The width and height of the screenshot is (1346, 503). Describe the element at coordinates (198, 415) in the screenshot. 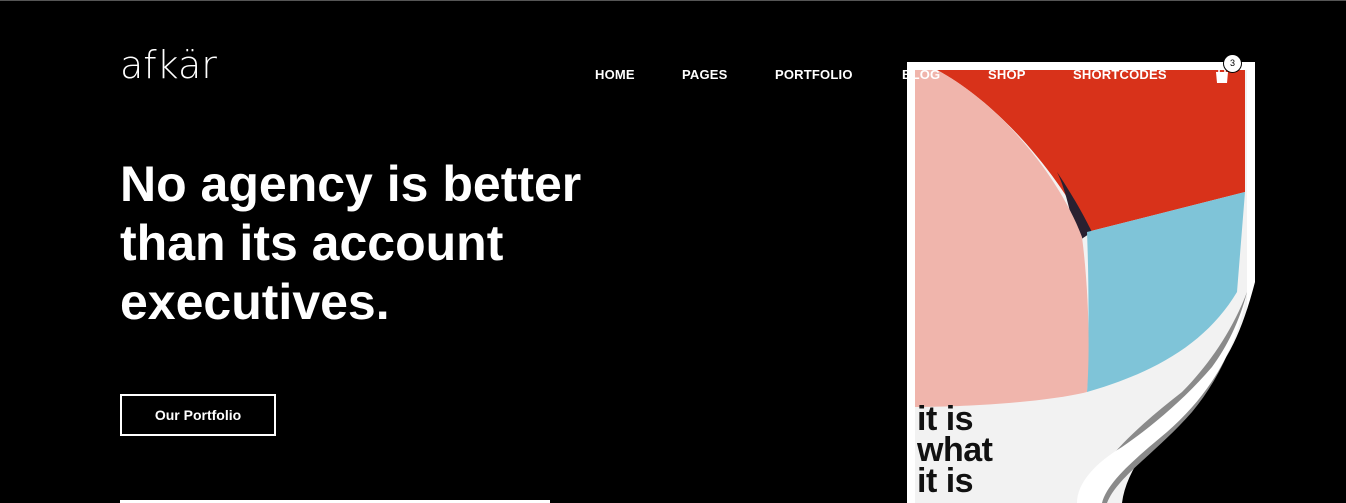

I see `our-portfolio-button: Our Portfolio` at that location.